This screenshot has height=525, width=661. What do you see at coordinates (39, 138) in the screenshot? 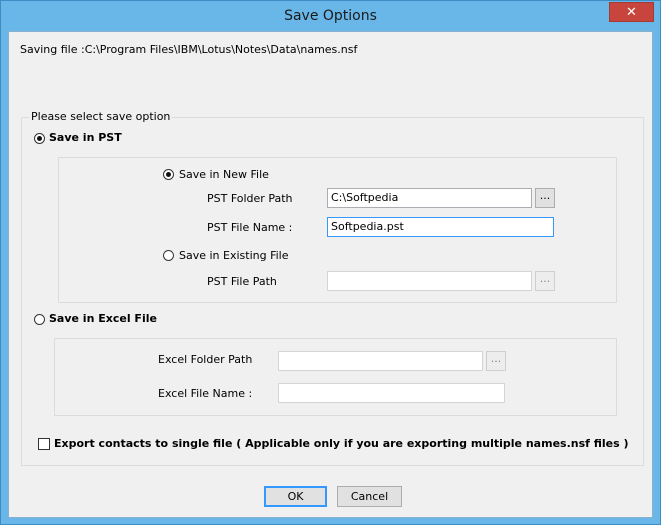
I see `save-in-pst-radio` at bounding box center [39, 138].